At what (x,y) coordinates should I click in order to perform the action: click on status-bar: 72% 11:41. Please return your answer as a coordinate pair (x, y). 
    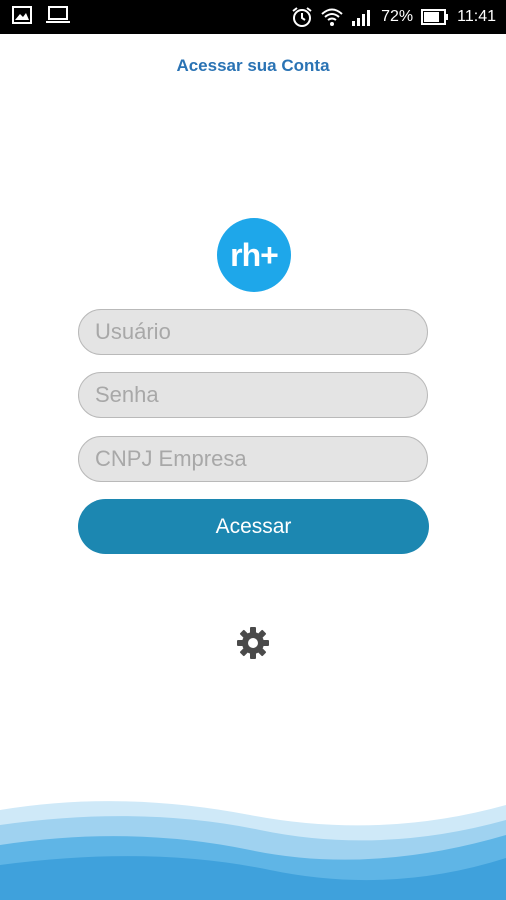
    Looking at the image, I should click on (253, 17).